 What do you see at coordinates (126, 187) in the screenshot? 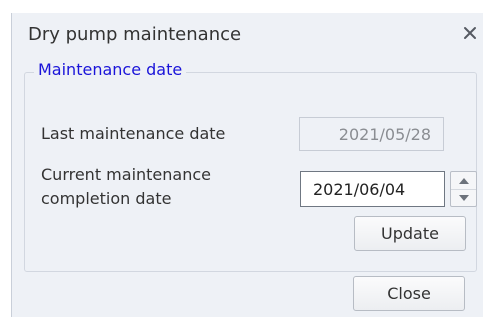
I see `current-maintenance-date-label: Current maintenance completion date` at bounding box center [126, 187].